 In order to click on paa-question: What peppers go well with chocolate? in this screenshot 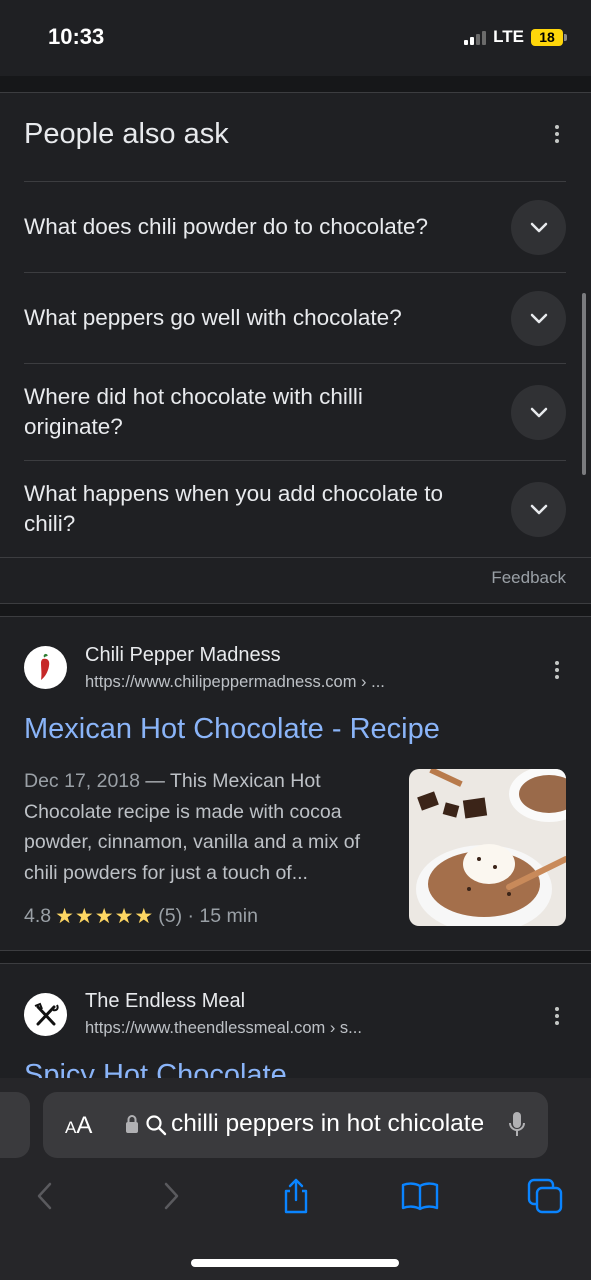, I will do `click(295, 317)`.